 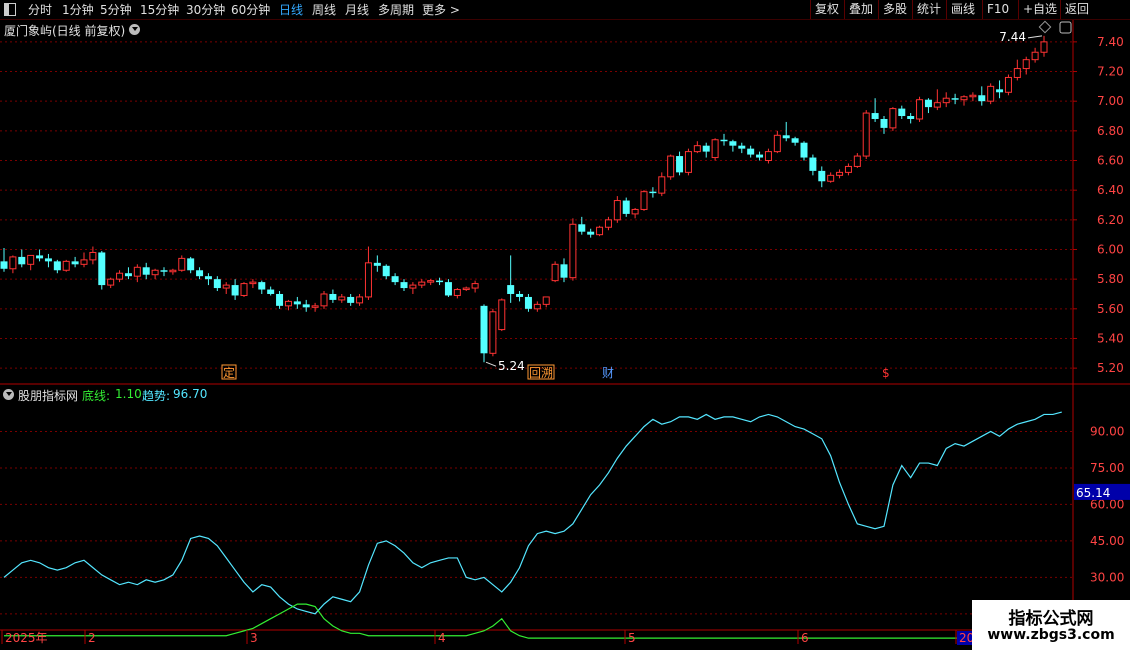 I want to click on price-tick-label: 6.40, so click(x=1110, y=190).